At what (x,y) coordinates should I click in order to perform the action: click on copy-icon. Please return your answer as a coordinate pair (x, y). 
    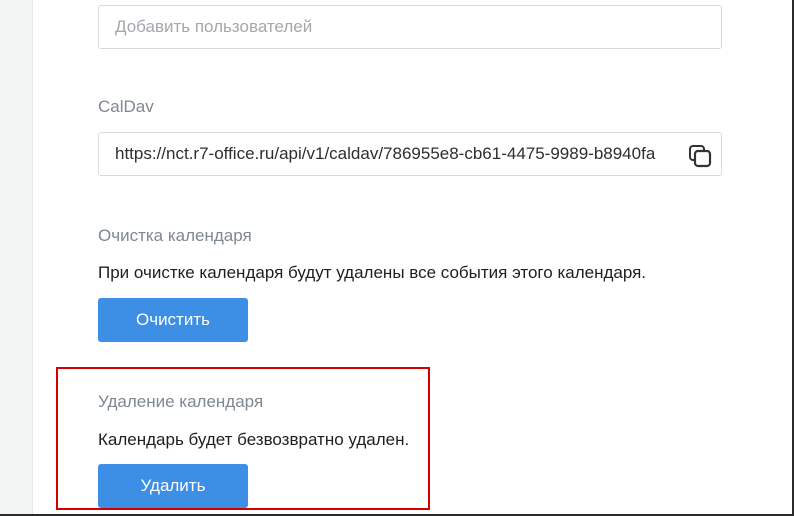
    Looking at the image, I should click on (700, 156).